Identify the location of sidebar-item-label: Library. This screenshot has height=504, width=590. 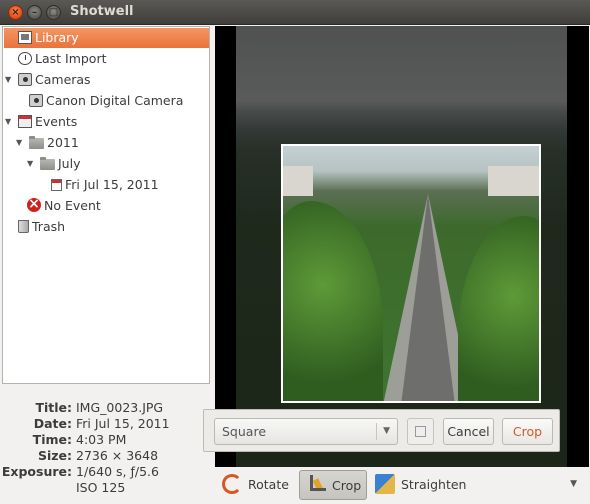
(57, 37).